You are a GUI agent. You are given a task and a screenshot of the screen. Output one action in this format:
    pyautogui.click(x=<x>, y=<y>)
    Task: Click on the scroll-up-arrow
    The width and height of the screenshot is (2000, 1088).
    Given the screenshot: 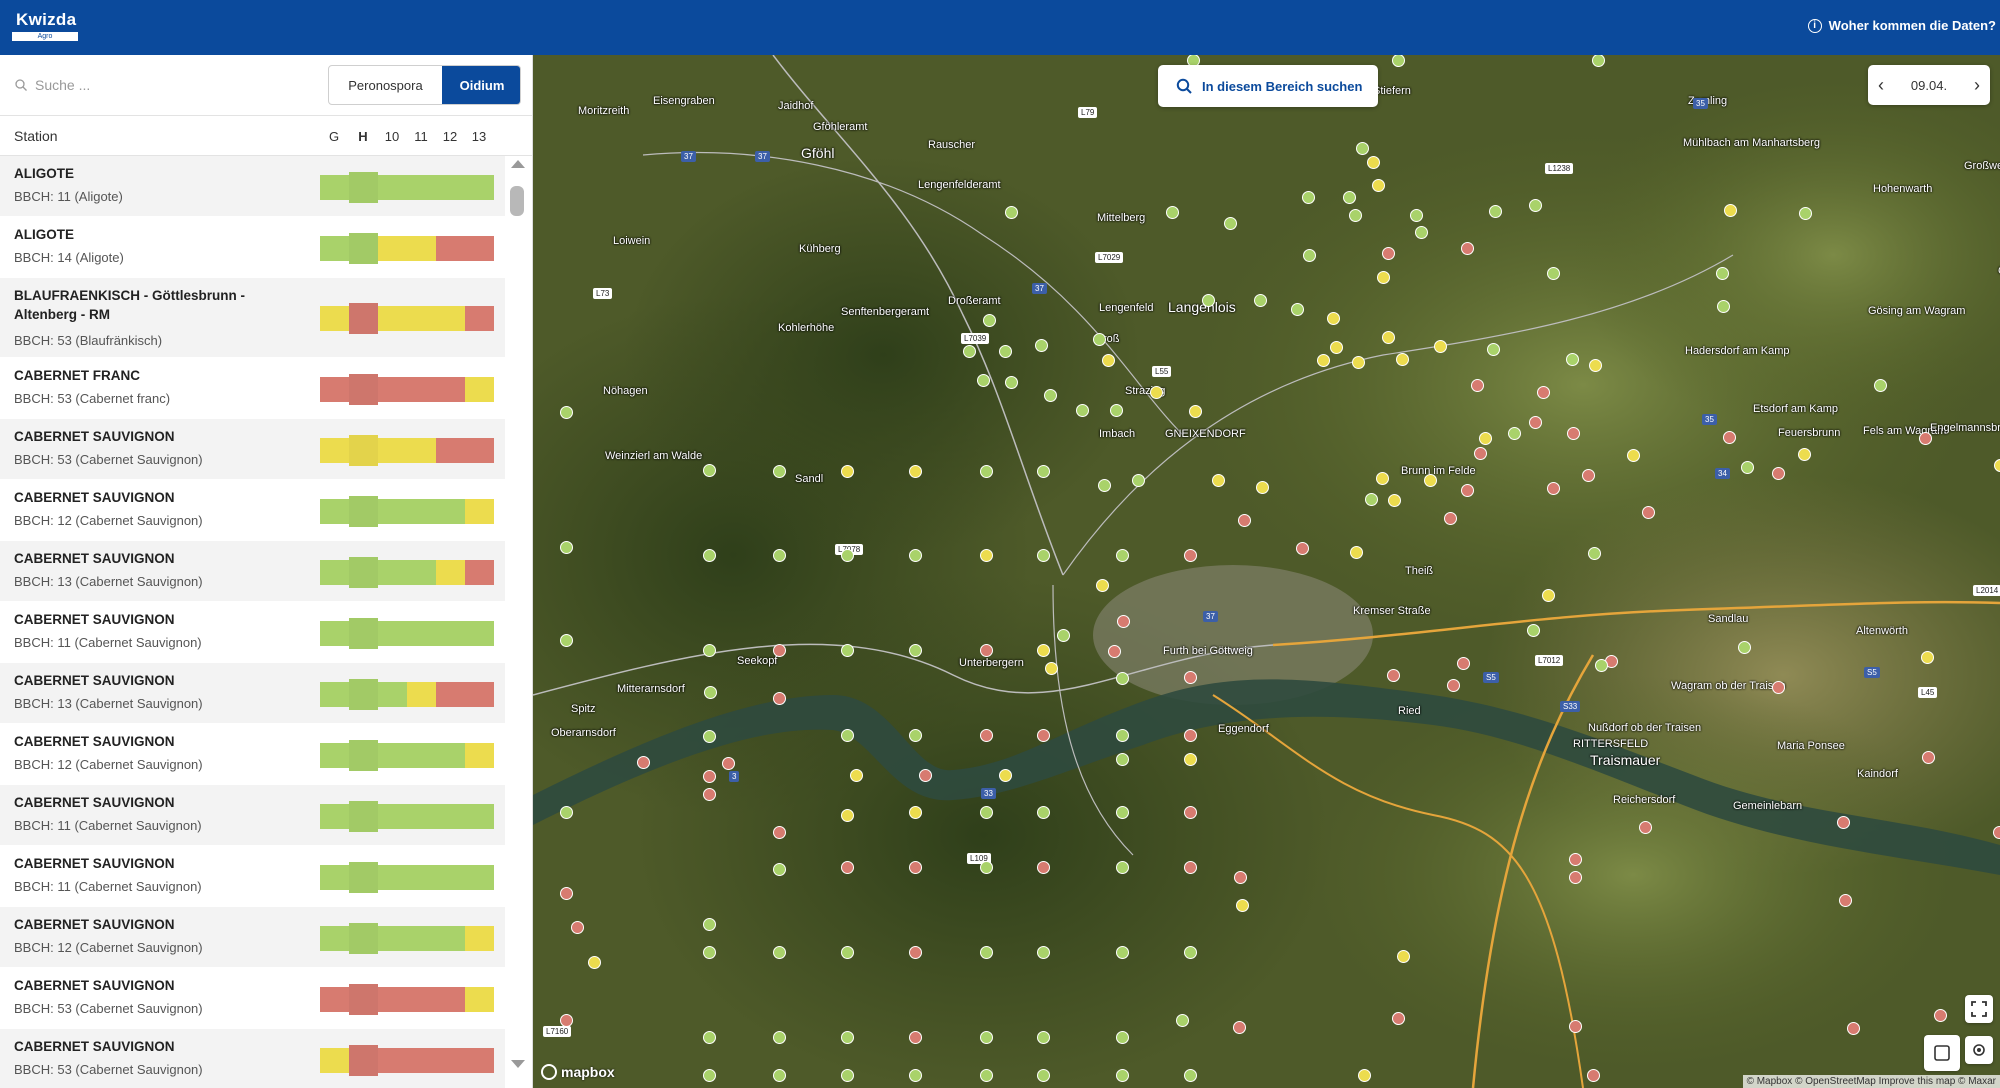 What is the action you would take?
    pyautogui.click(x=518, y=164)
    